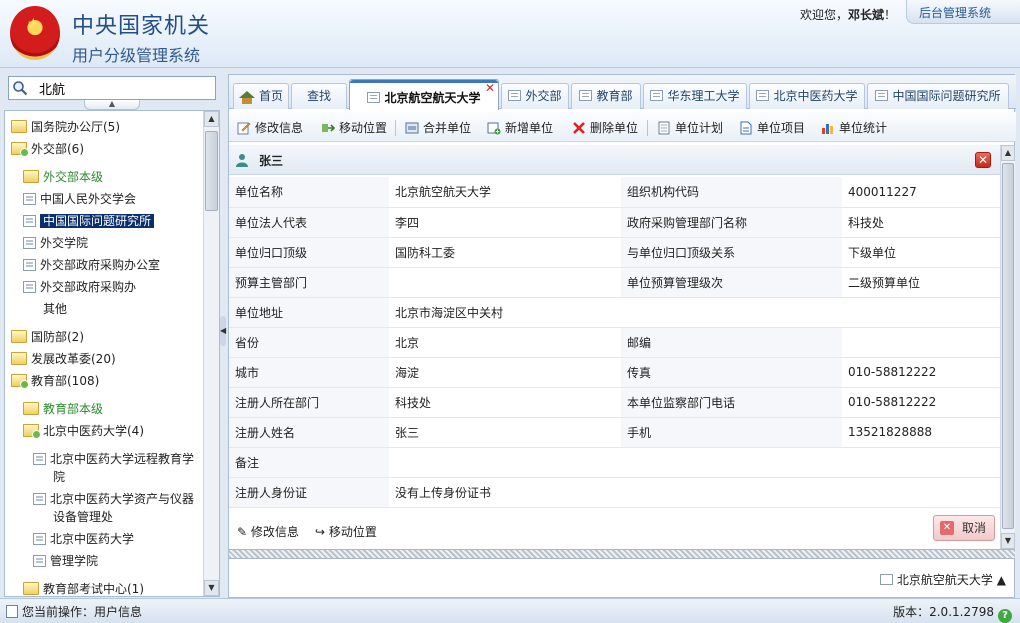 Image resolution: width=1020 pixels, height=623 pixels. Describe the element at coordinates (47, 337) in the screenshot. I see `tree-node: 国防部(2)` at that location.